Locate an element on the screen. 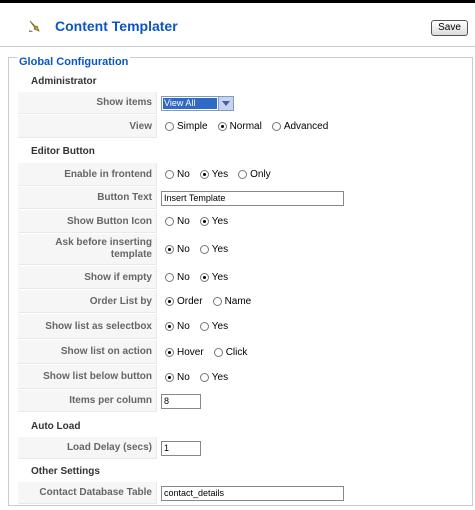 The height and width of the screenshot is (510, 475). show-items-select: View All is located at coordinates (197, 103).